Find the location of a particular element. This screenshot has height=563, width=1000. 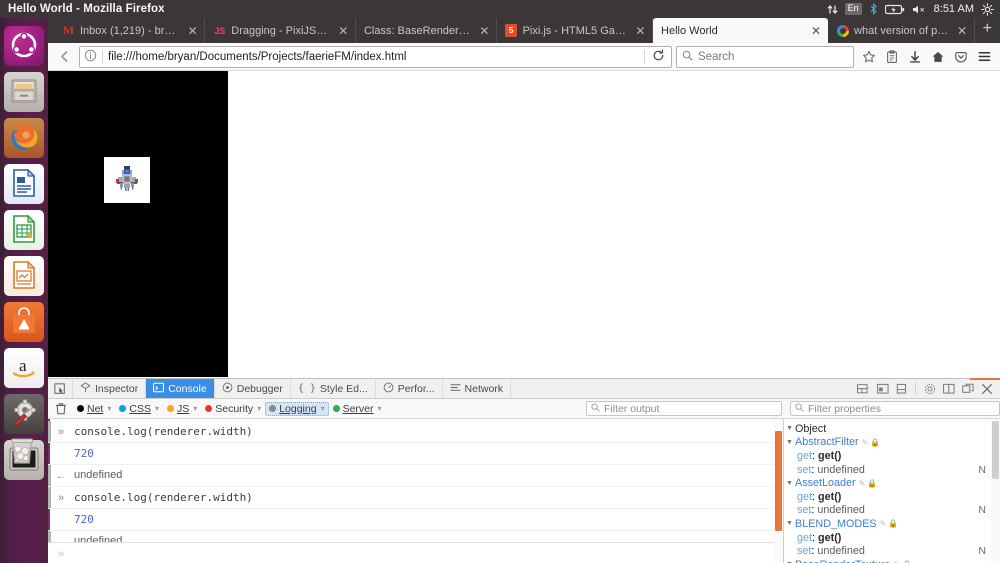

console-scrollbar is located at coordinates (778, 491).